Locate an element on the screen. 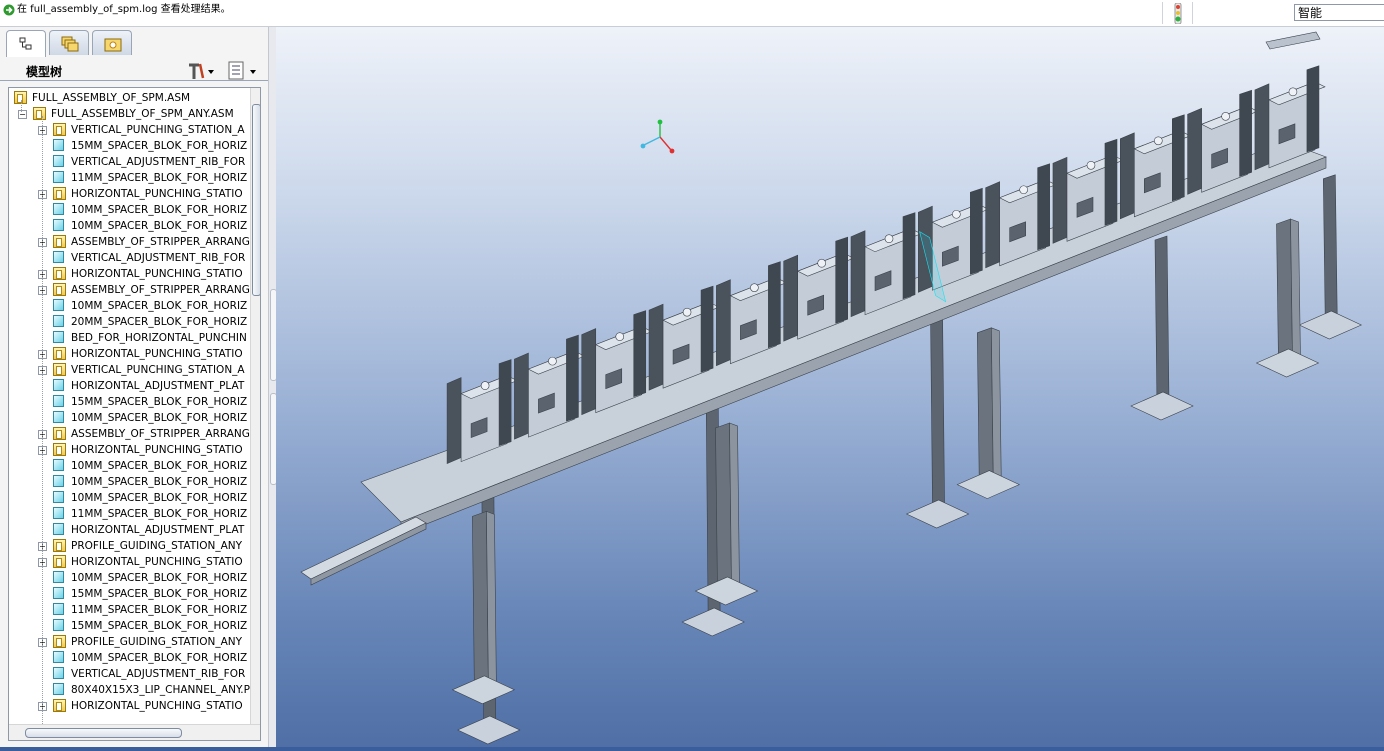 This screenshot has height=751, width=1384. vertical-scrollbar is located at coordinates (255, 406).